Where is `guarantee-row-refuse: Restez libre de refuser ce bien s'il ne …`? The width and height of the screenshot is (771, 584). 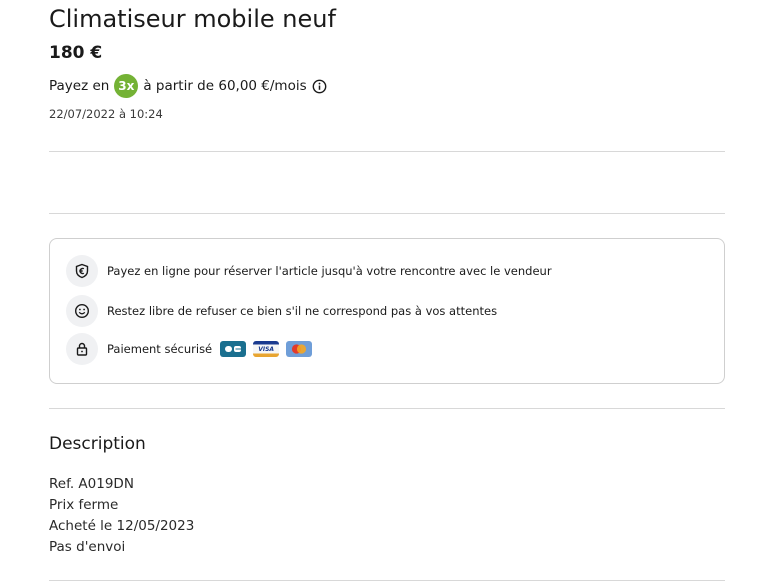 guarantee-row-refuse: Restez libre de refuser ce bien s'il ne … is located at coordinates (281, 311).